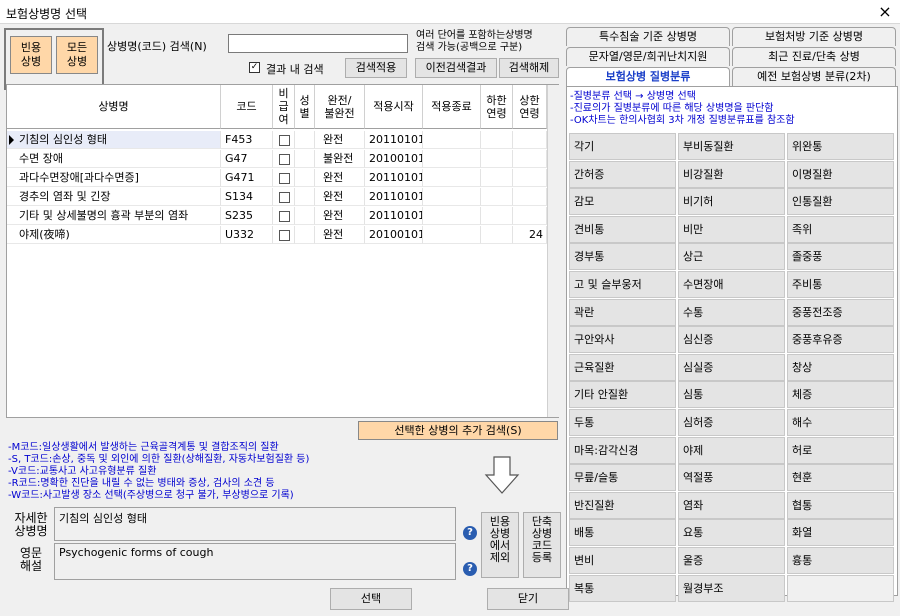 Image resolution: width=900 pixels, height=616 pixels. I want to click on select-button: 선택, so click(371, 599).